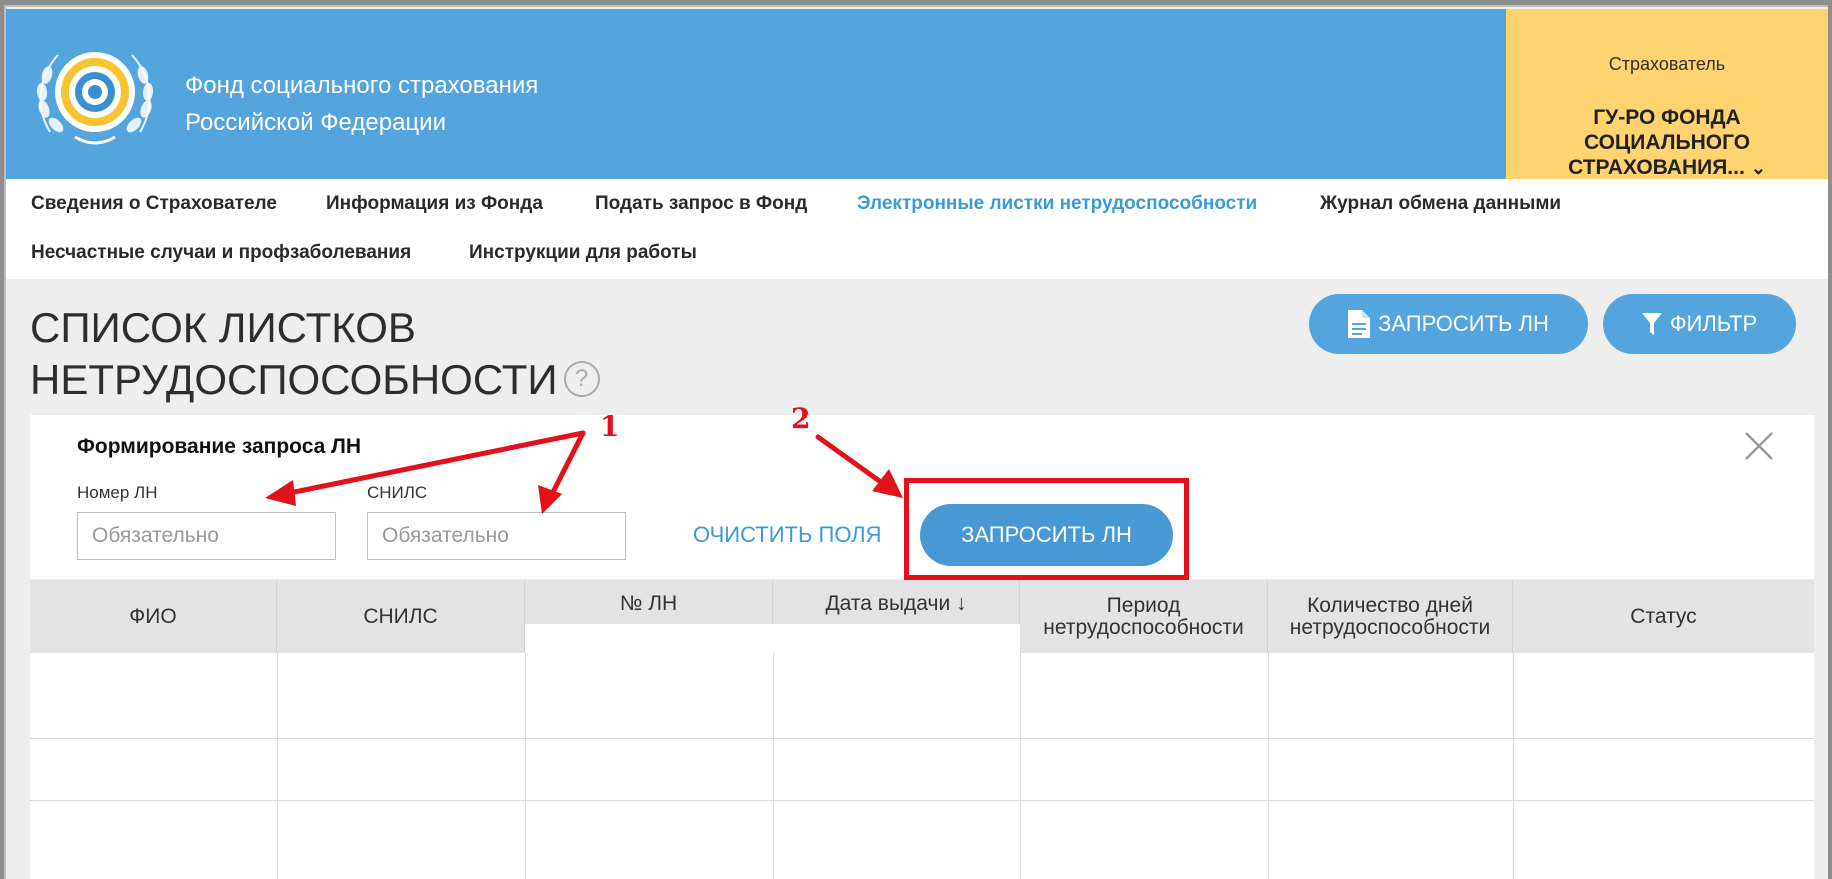  What do you see at coordinates (219, 446) in the screenshot?
I see `request-form-title: Формирование запроса ЛН` at bounding box center [219, 446].